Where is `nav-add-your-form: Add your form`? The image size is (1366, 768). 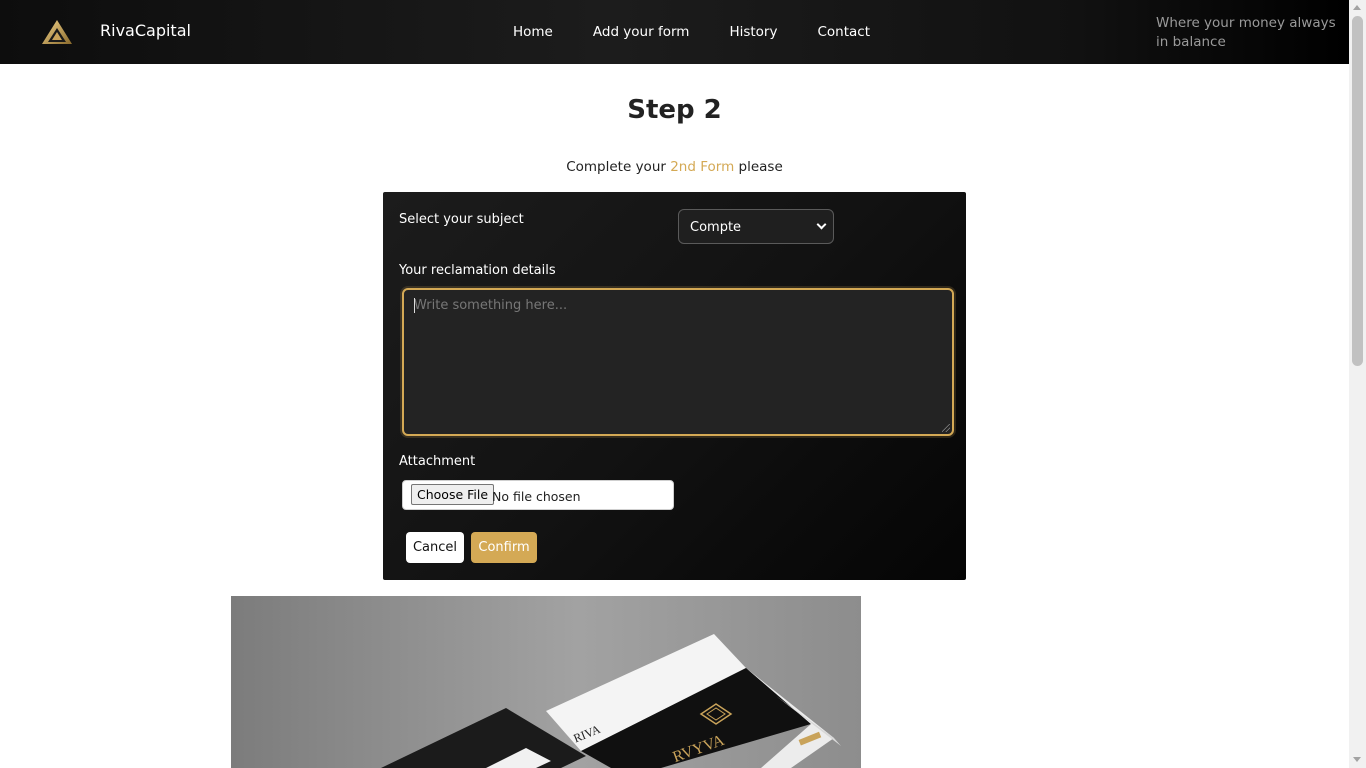 nav-add-your-form: Add your form is located at coordinates (641, 32).